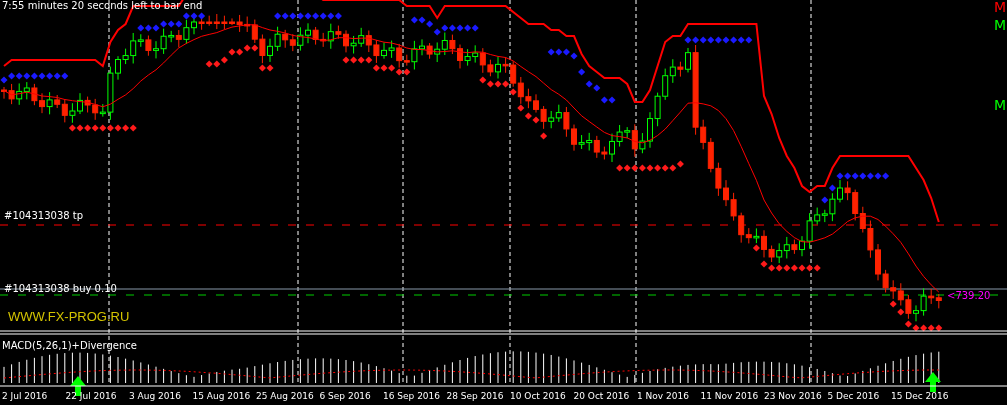 This screenshot has height=405, width=1007. I want to click on axis-label: 3 Aug 2016, so click(155, 396).